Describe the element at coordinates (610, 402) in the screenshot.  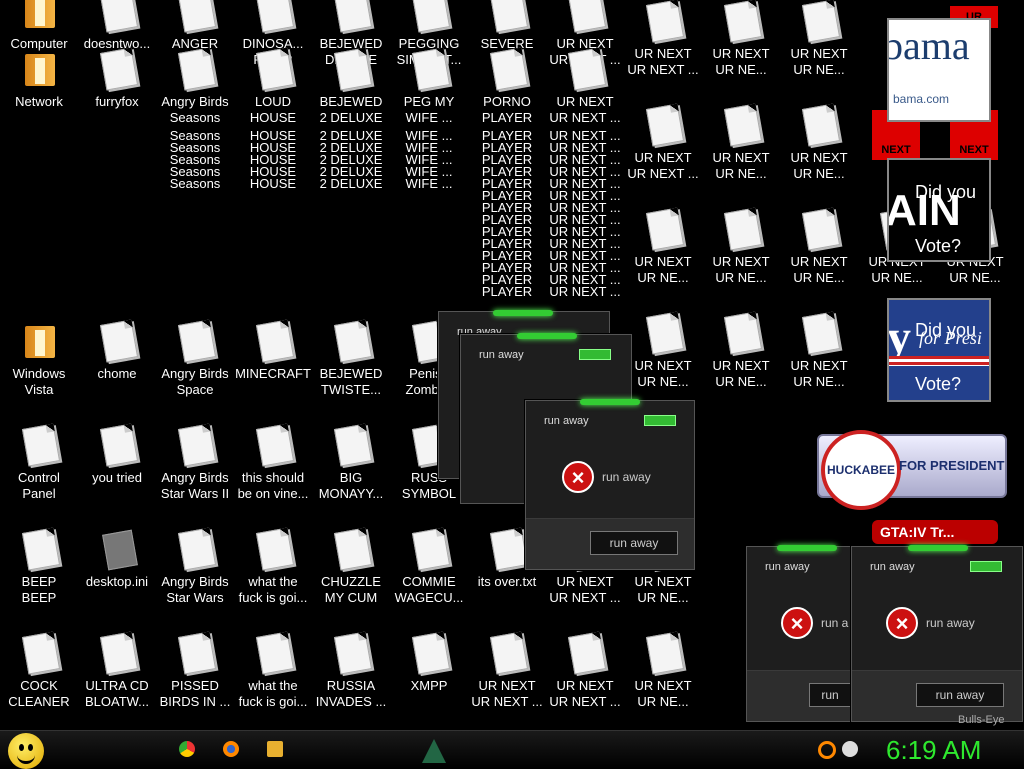
I see `dialog-glow` at that location.